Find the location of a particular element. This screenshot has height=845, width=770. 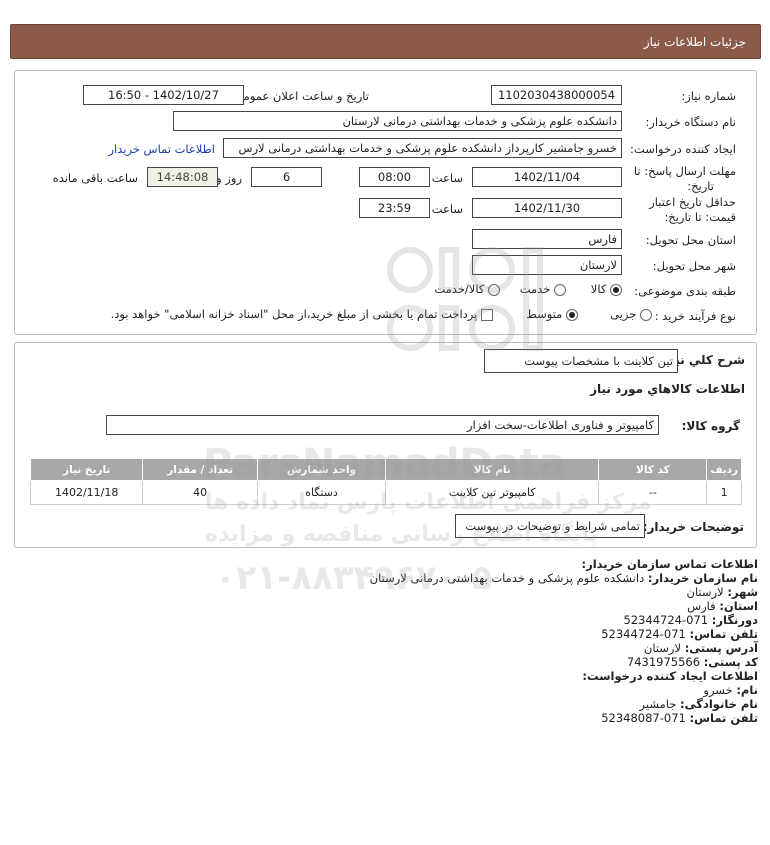

buyer-notes-field: تمامی شرایط و توضیحات در پیوست is located at coordinates (550, 526).